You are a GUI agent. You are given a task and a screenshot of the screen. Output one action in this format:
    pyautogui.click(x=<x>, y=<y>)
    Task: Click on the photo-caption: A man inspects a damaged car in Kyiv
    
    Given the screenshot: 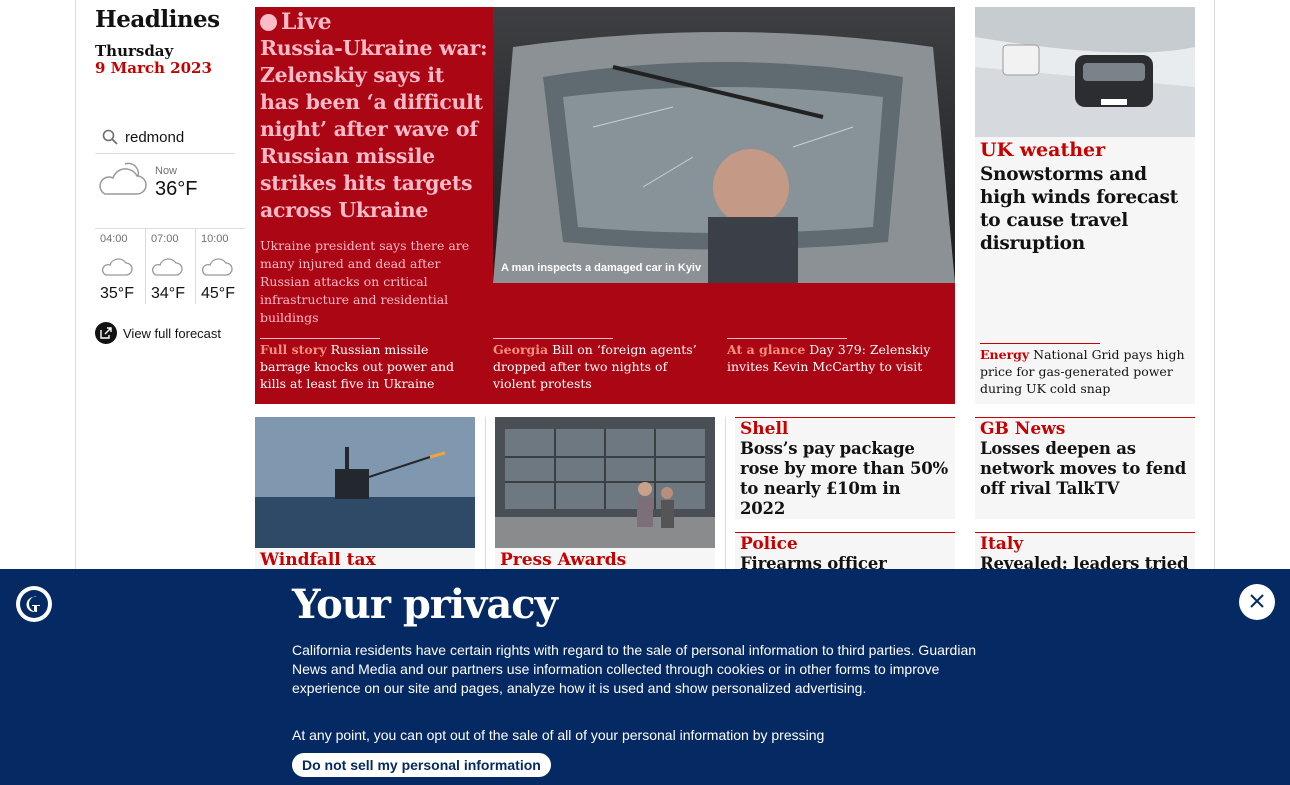 What is the action you would take?
    pyautogui.click(x=601, y=268)
    